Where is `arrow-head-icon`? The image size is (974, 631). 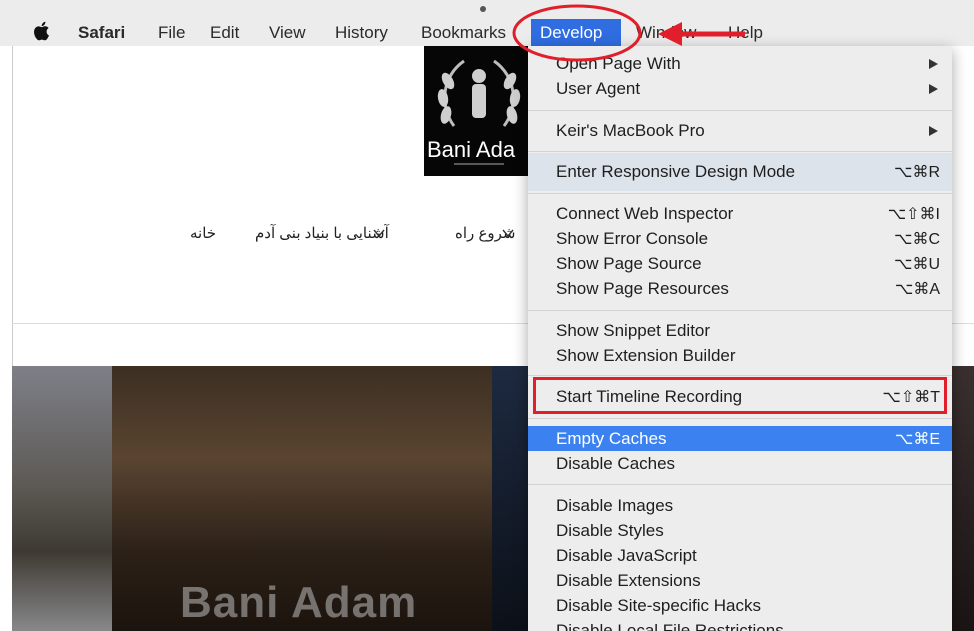 arrow-head-icon is located at coordinates (670, 34).